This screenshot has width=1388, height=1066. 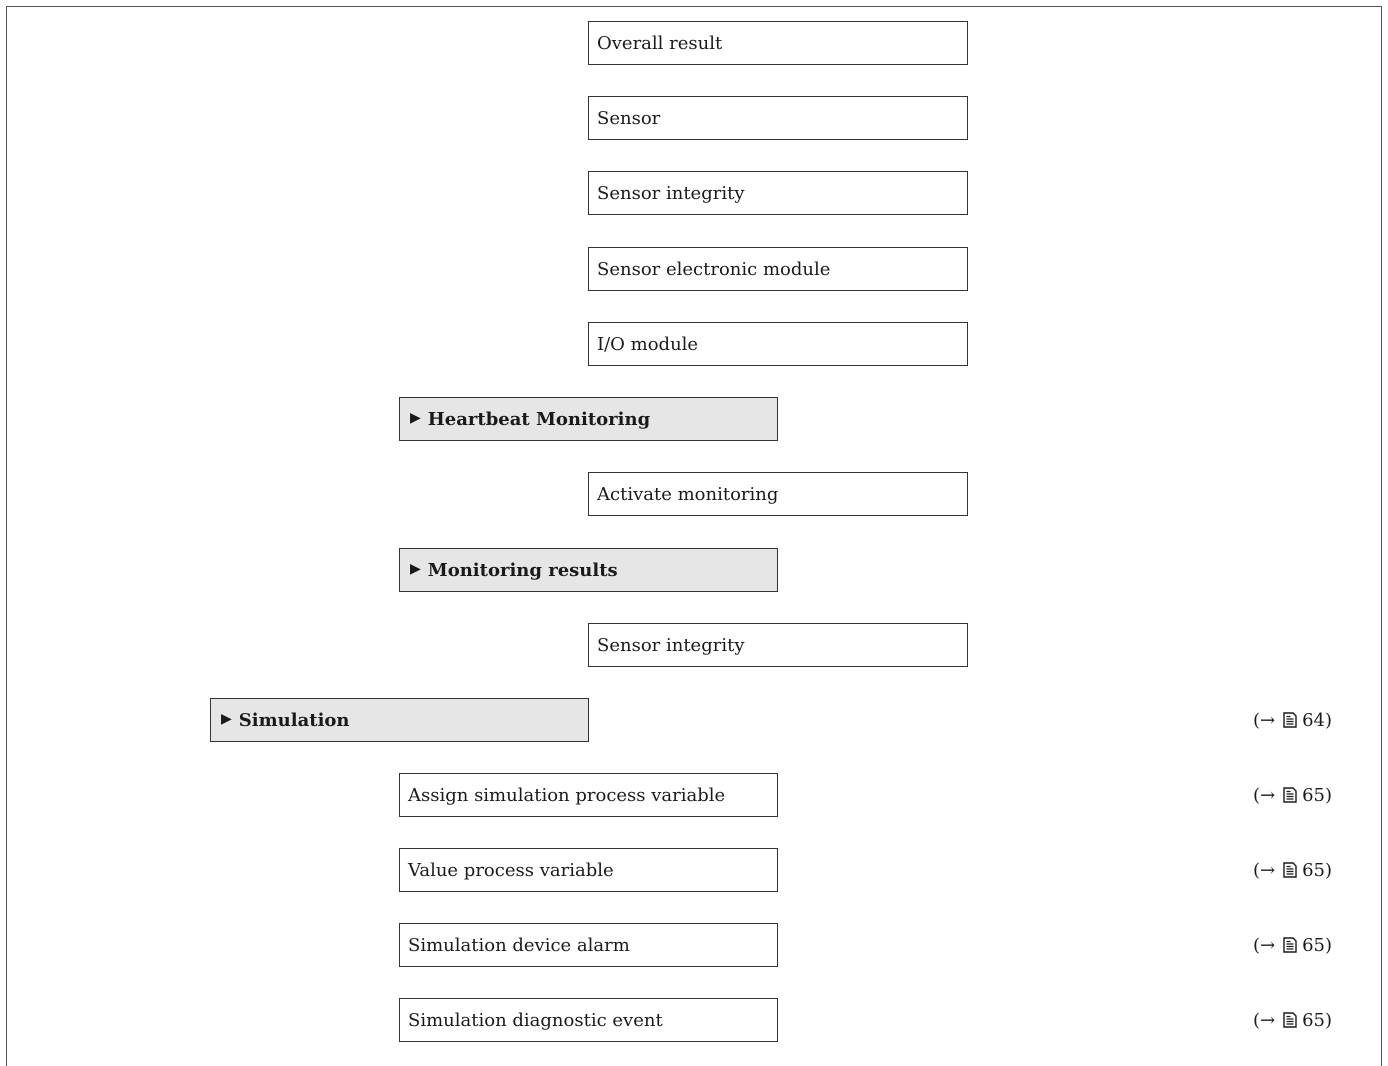 I want to click on param-label: Simulation diagnostic event, so click(x=535, y=1020).